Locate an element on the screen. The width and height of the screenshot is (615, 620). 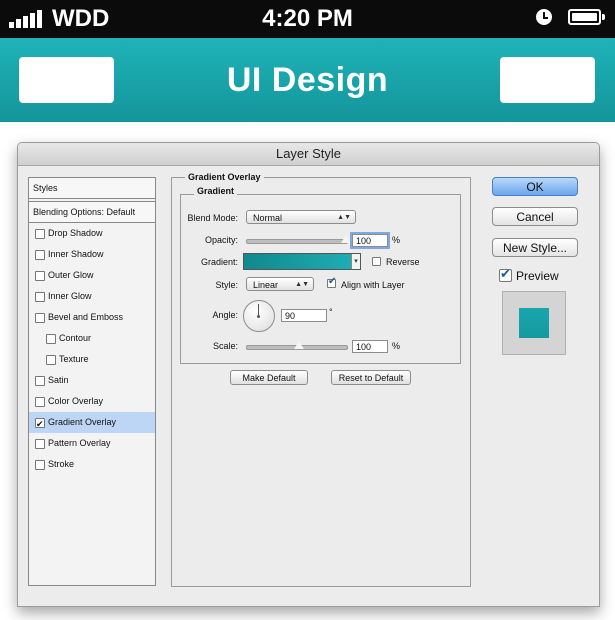
style-item-label: Inner Shadow is located at coordinates (76, 254).